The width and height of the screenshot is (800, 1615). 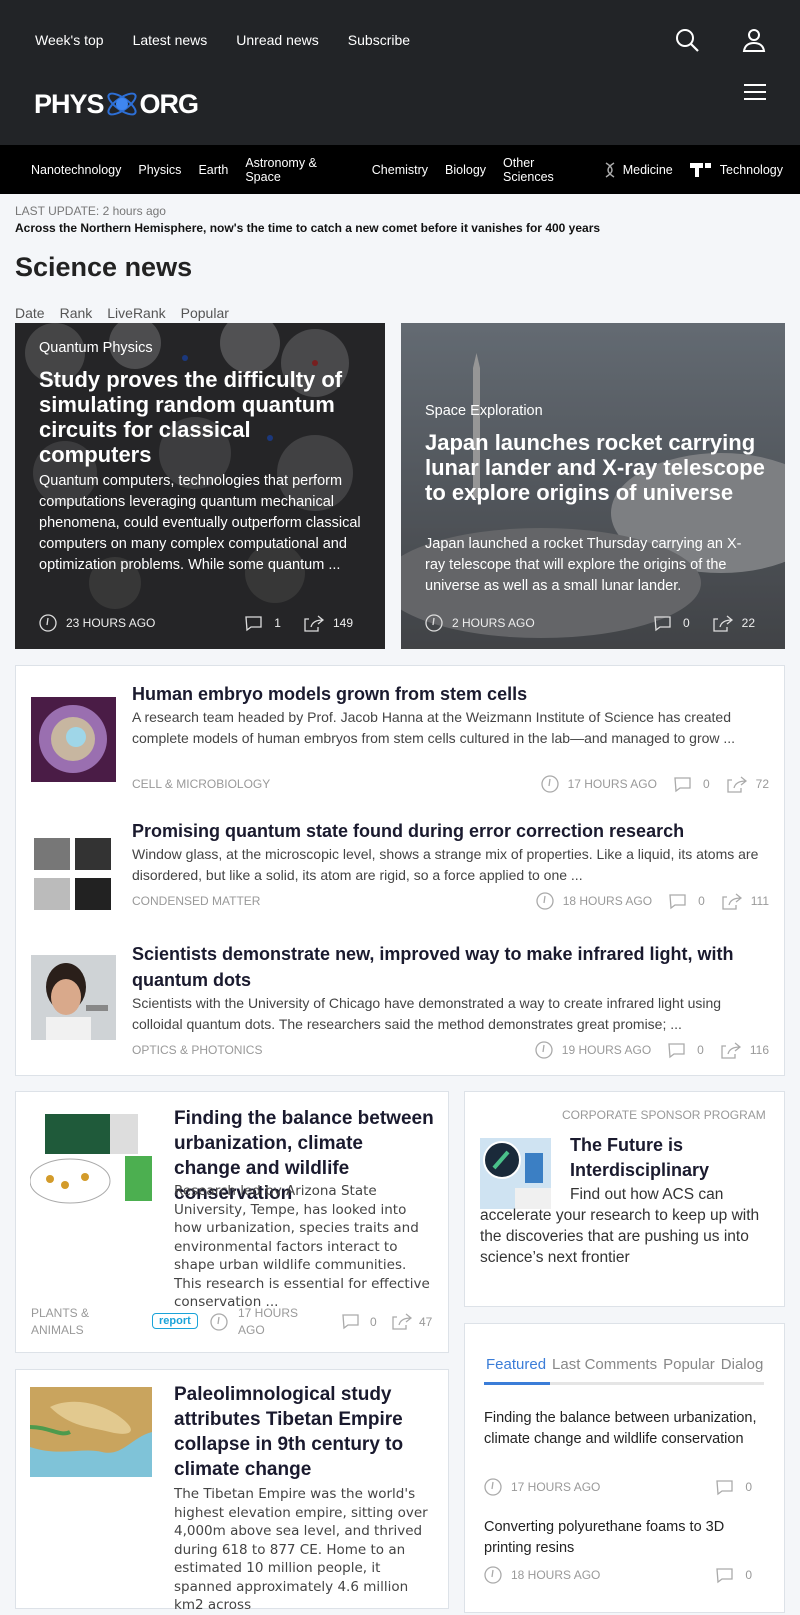 What do you see at coordinates (121, 104) in the screenshot?
I see `atom-logo-icon` at bounding box center [121, 104].